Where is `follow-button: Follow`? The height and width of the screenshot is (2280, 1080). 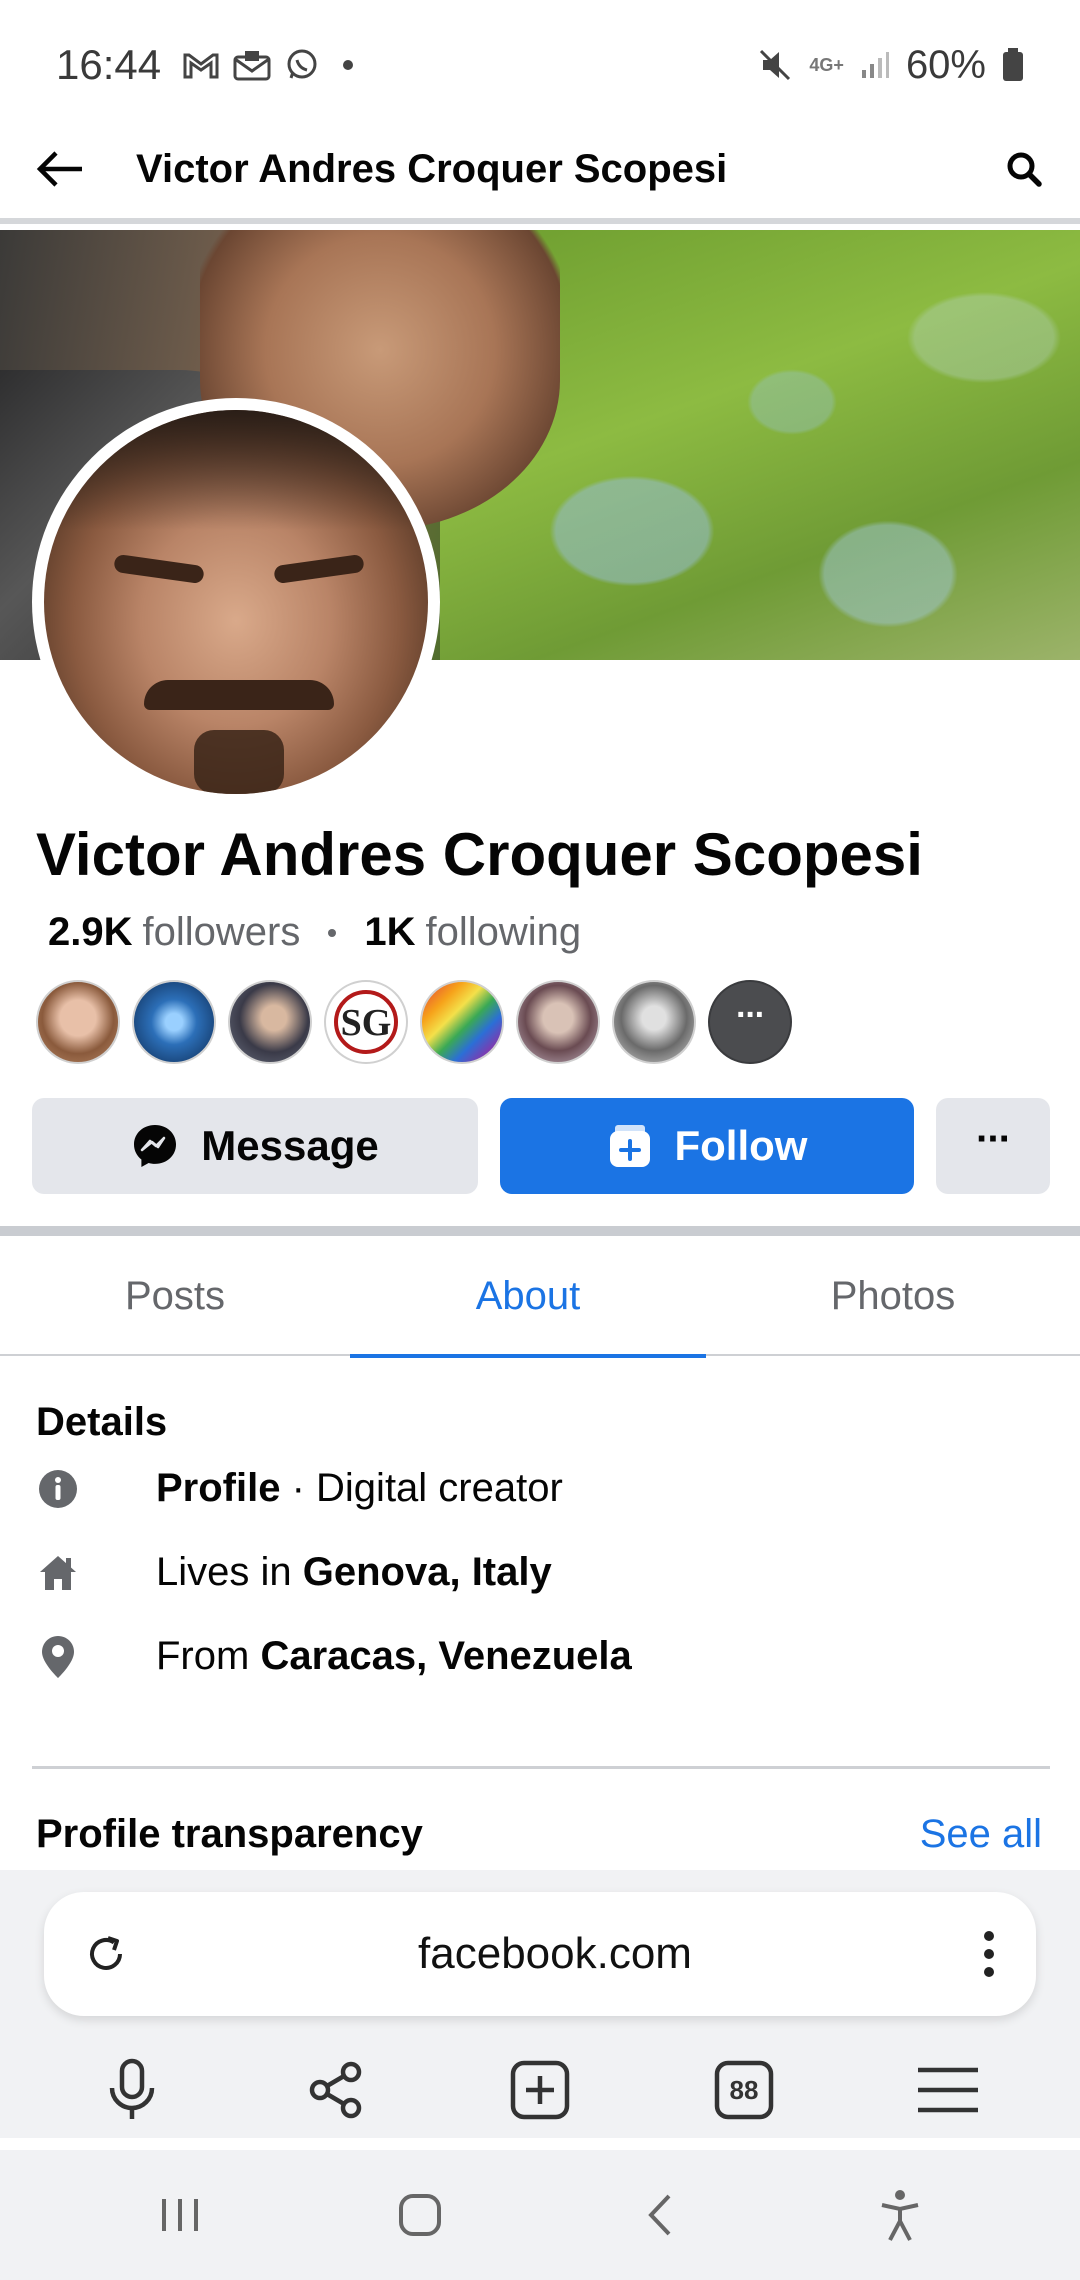 follow-button: Follow is located at coordinates (707, 1146).